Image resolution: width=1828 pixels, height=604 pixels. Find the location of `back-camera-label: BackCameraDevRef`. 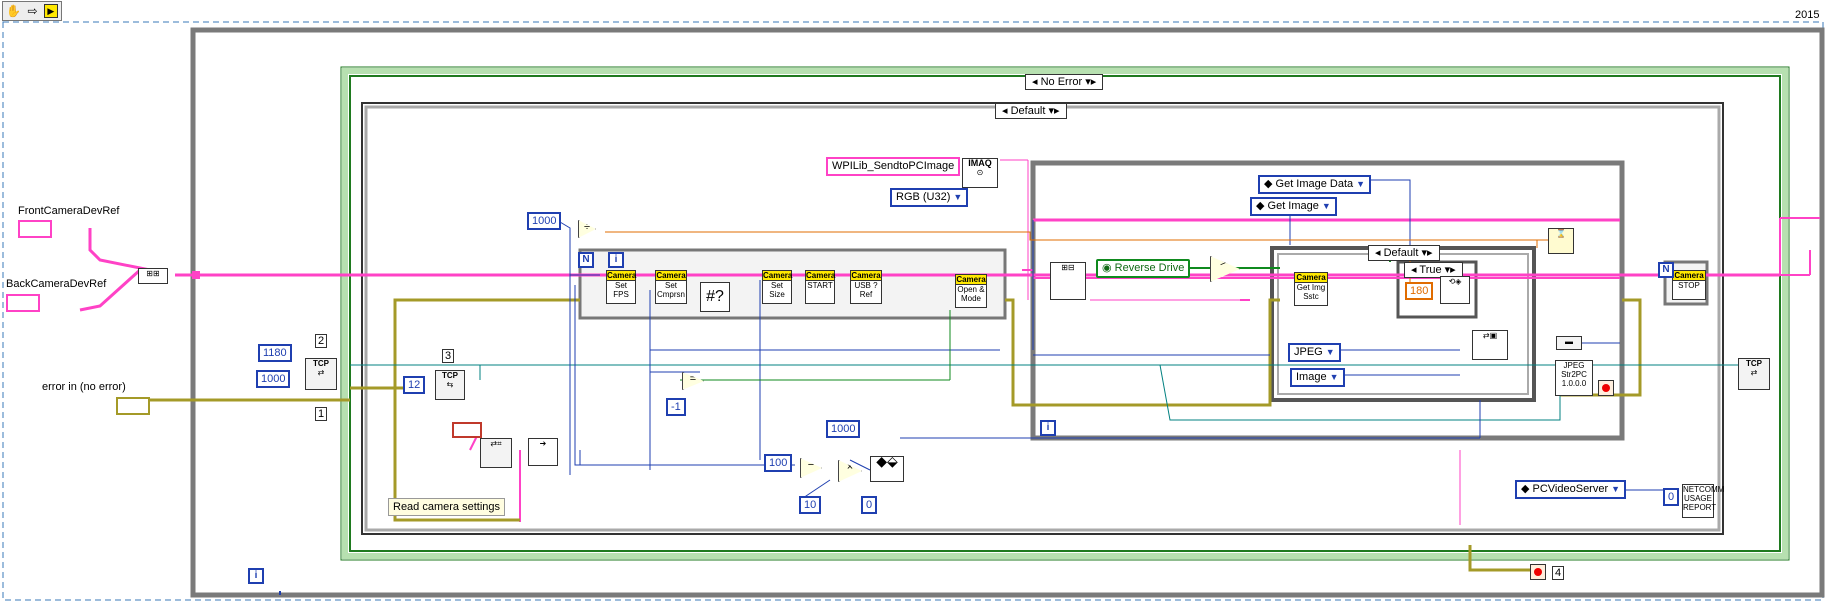

back-camera-label: BackCameraDevRef is located at coordinates (56, 284).